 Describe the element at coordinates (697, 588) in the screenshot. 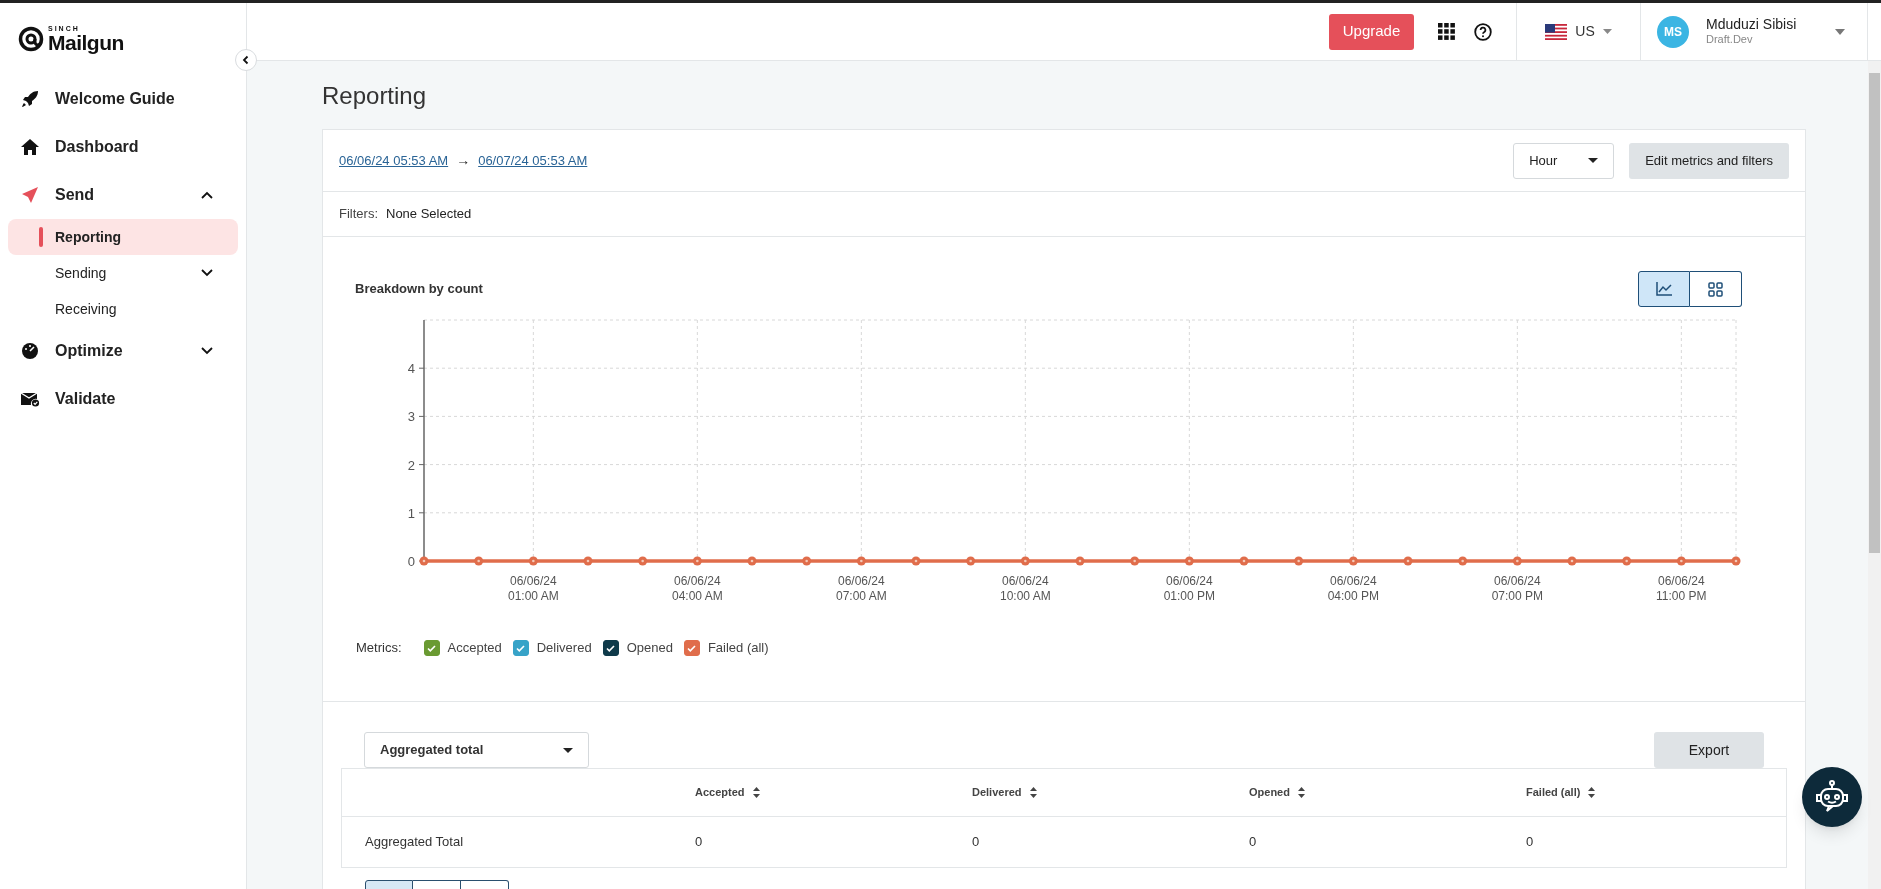

I see `x-tick-label: 06/06/24 04:00 AM` at that location.